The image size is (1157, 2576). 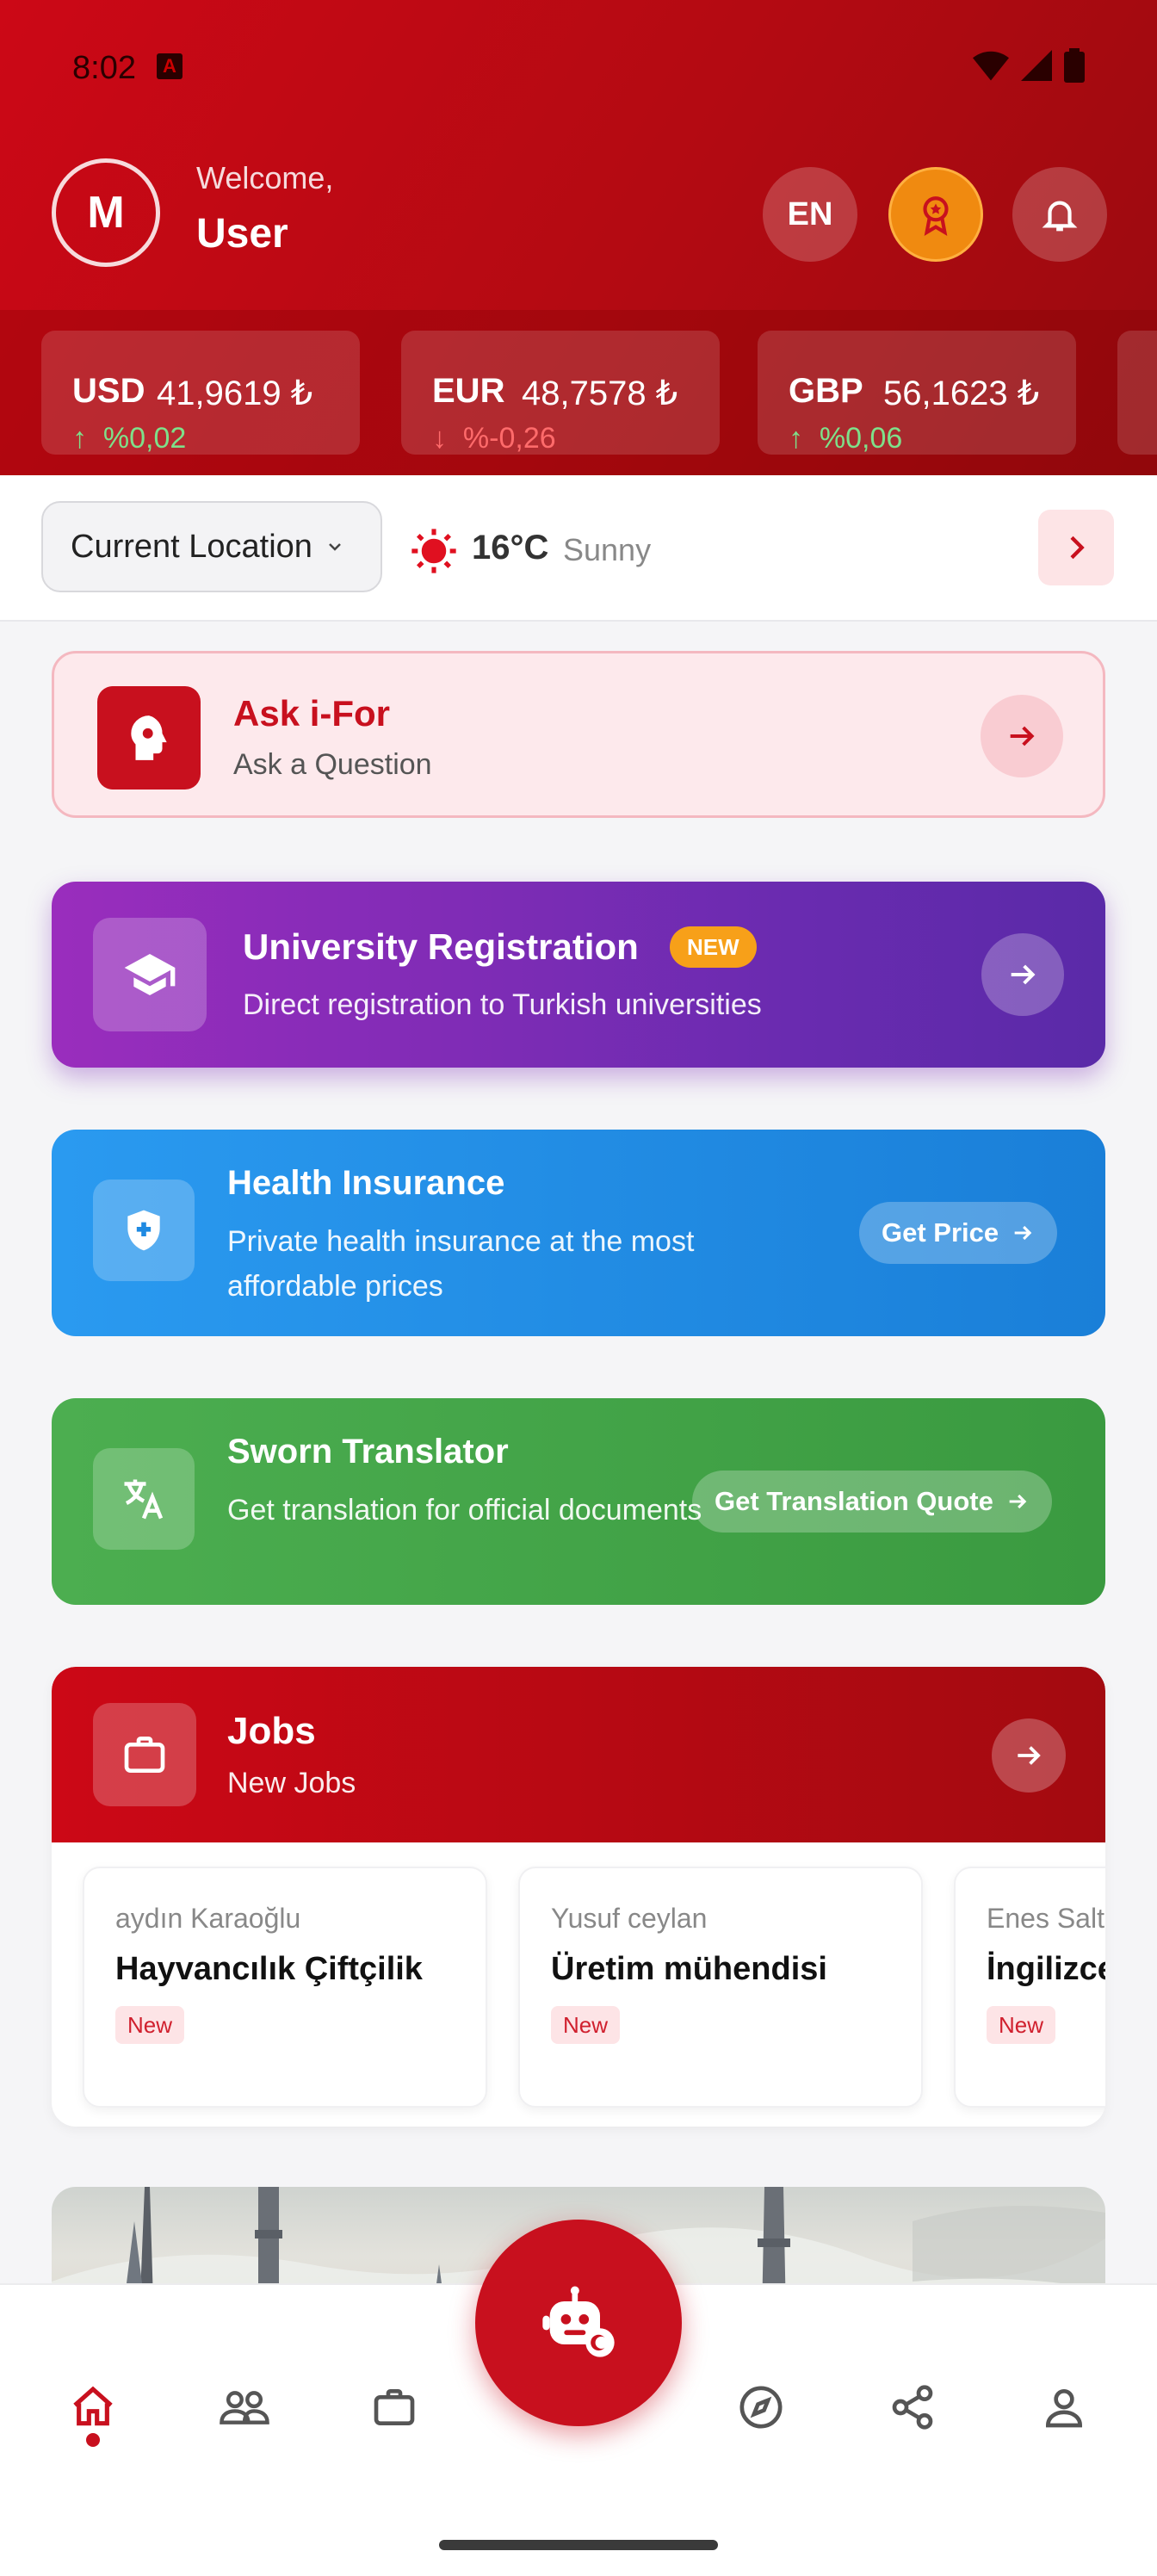 I want to click on job-role: Üretim mühendisi, so click(x=689, y=1969).